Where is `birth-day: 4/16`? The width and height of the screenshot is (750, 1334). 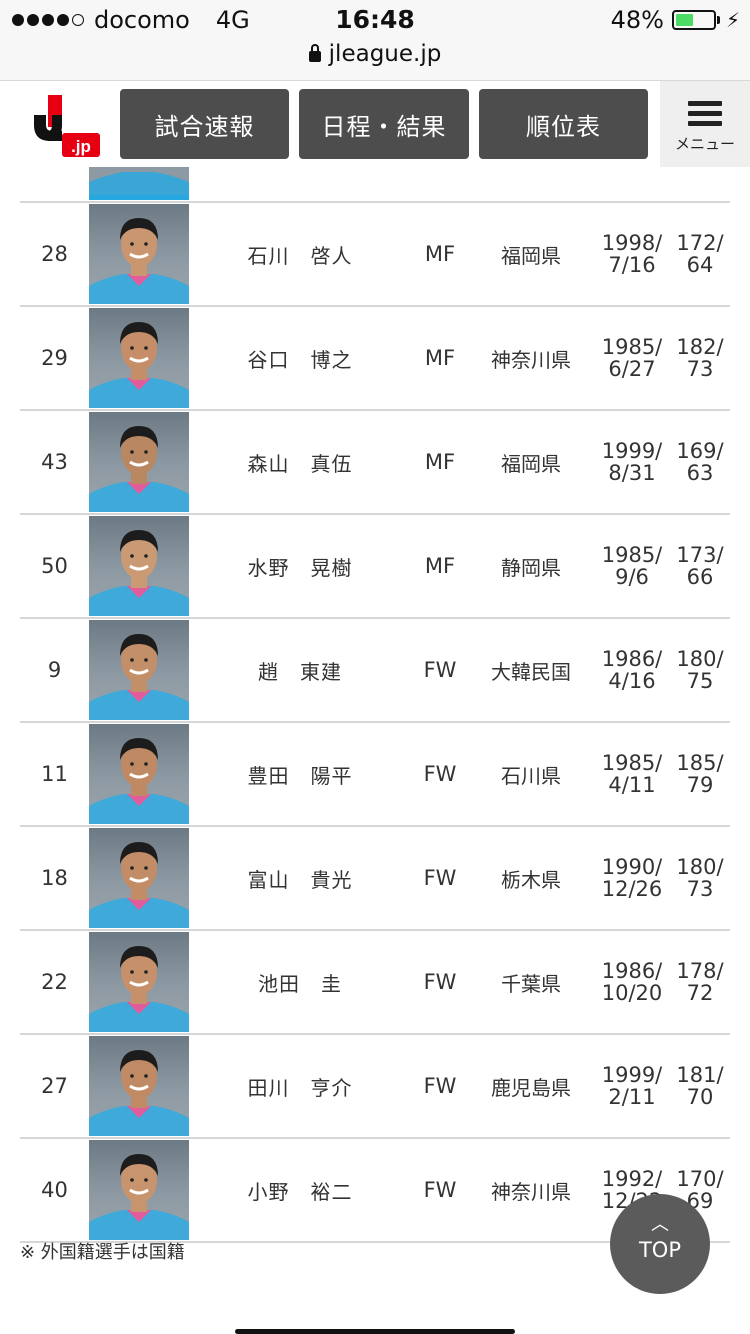
birth-day: 4/16 is located at coordinates (632, 681).